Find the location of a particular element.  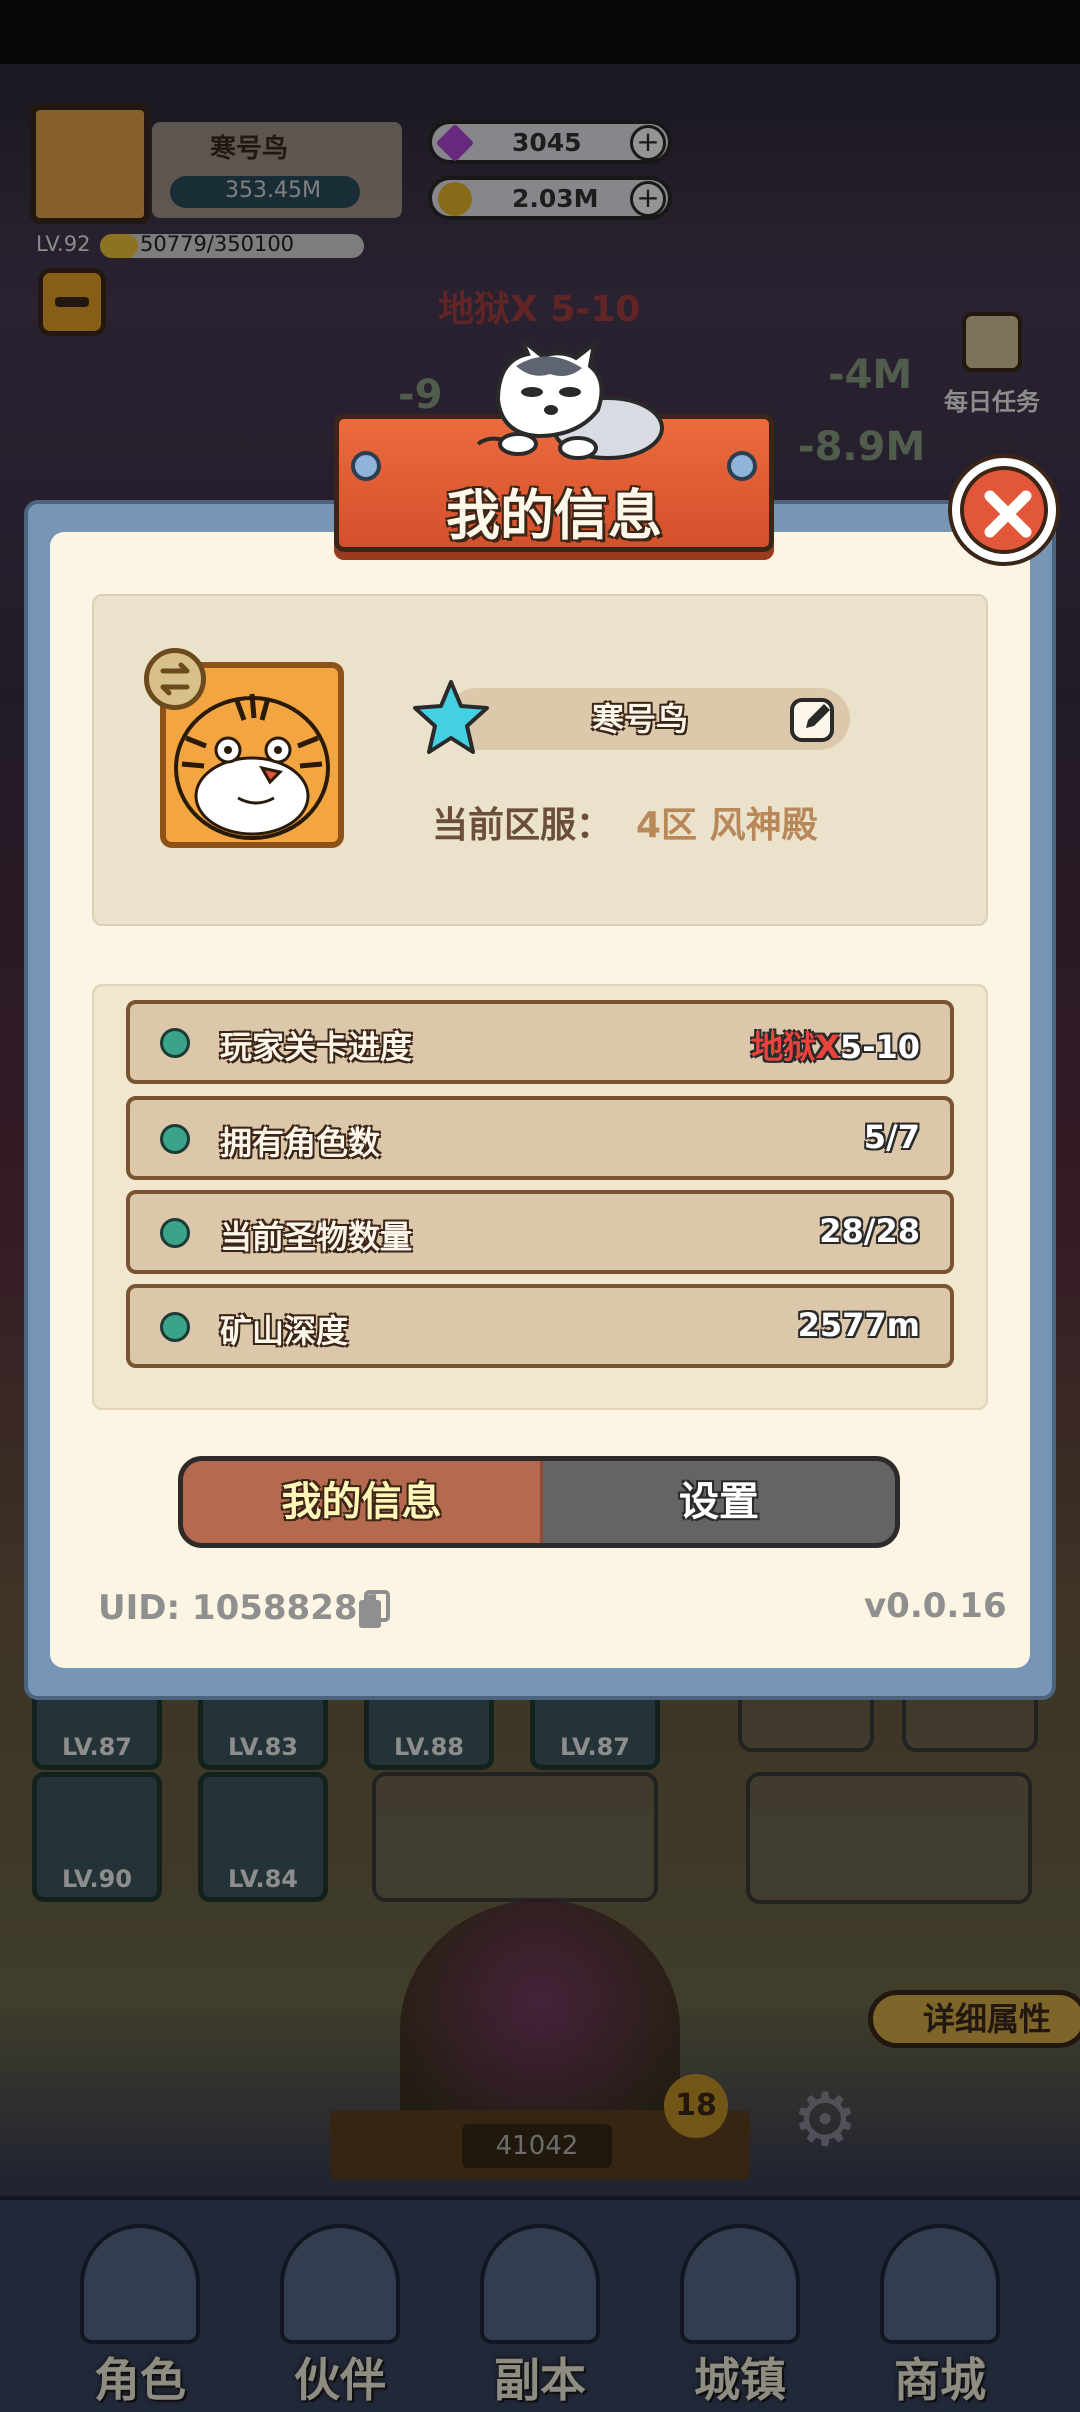

stat-value: 28/28 is located at coordinates (869, 1231).